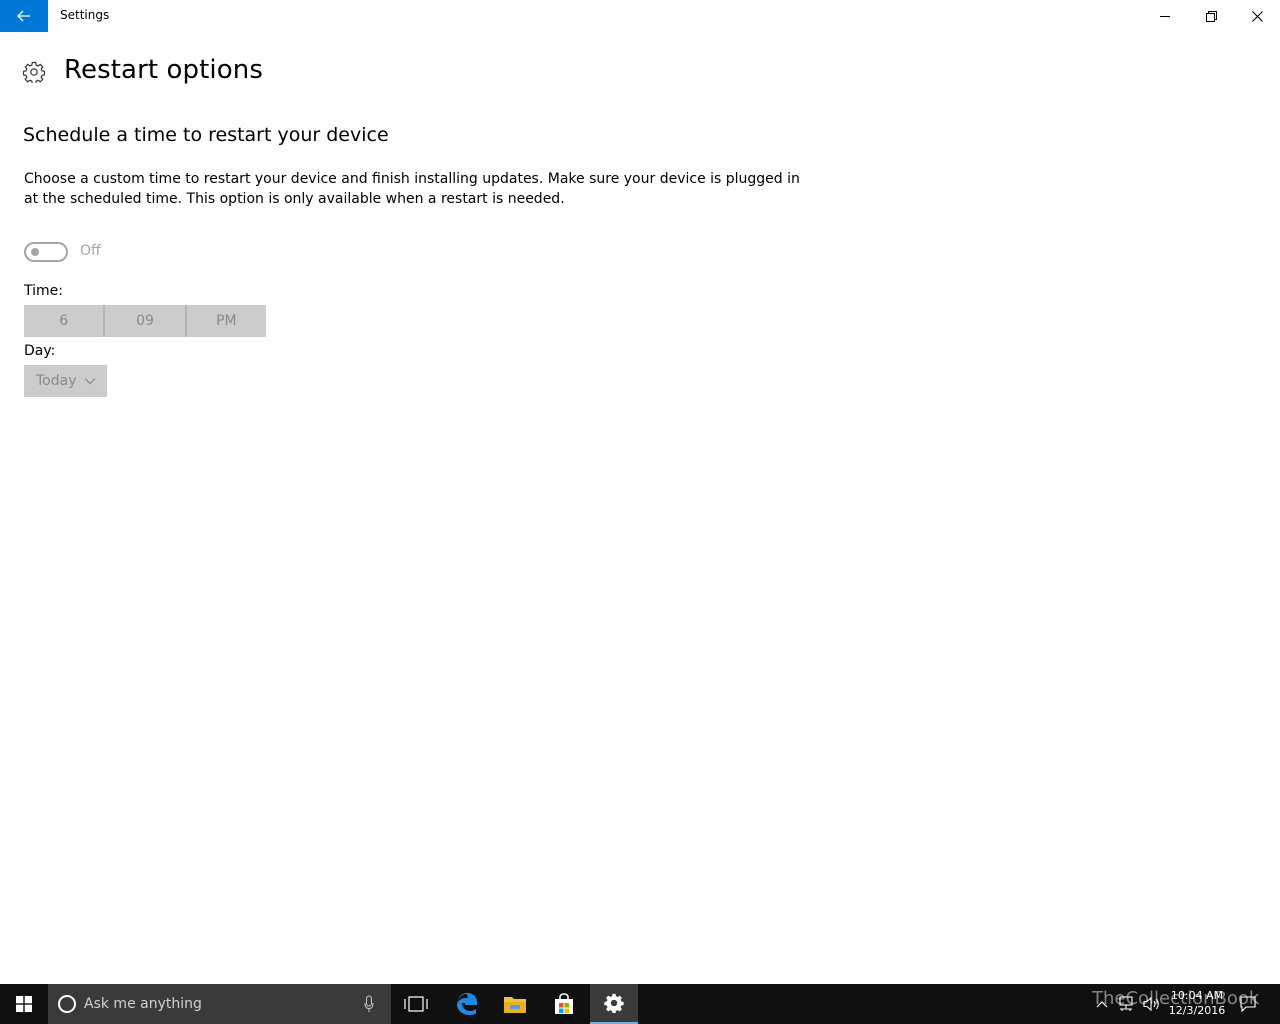 The image size is (1280, 1024). What do you see at coordinates (369, 1004) in the screenshot?
I see `microphone-icon` at bounding box center [369, 1004].